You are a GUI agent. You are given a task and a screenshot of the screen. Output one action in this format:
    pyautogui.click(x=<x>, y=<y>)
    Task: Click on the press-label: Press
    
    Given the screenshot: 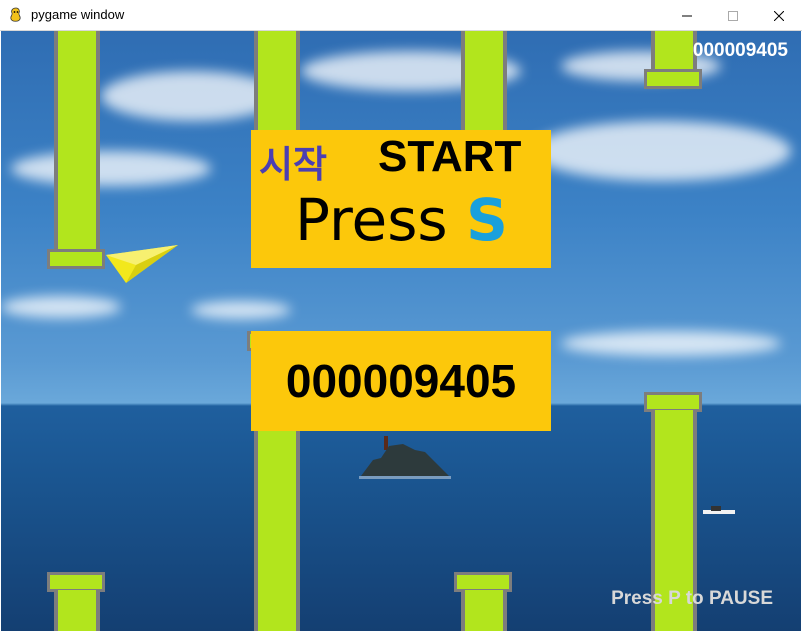 What is the action you would take?
    pyautogui.click(x=371, y=220)
    